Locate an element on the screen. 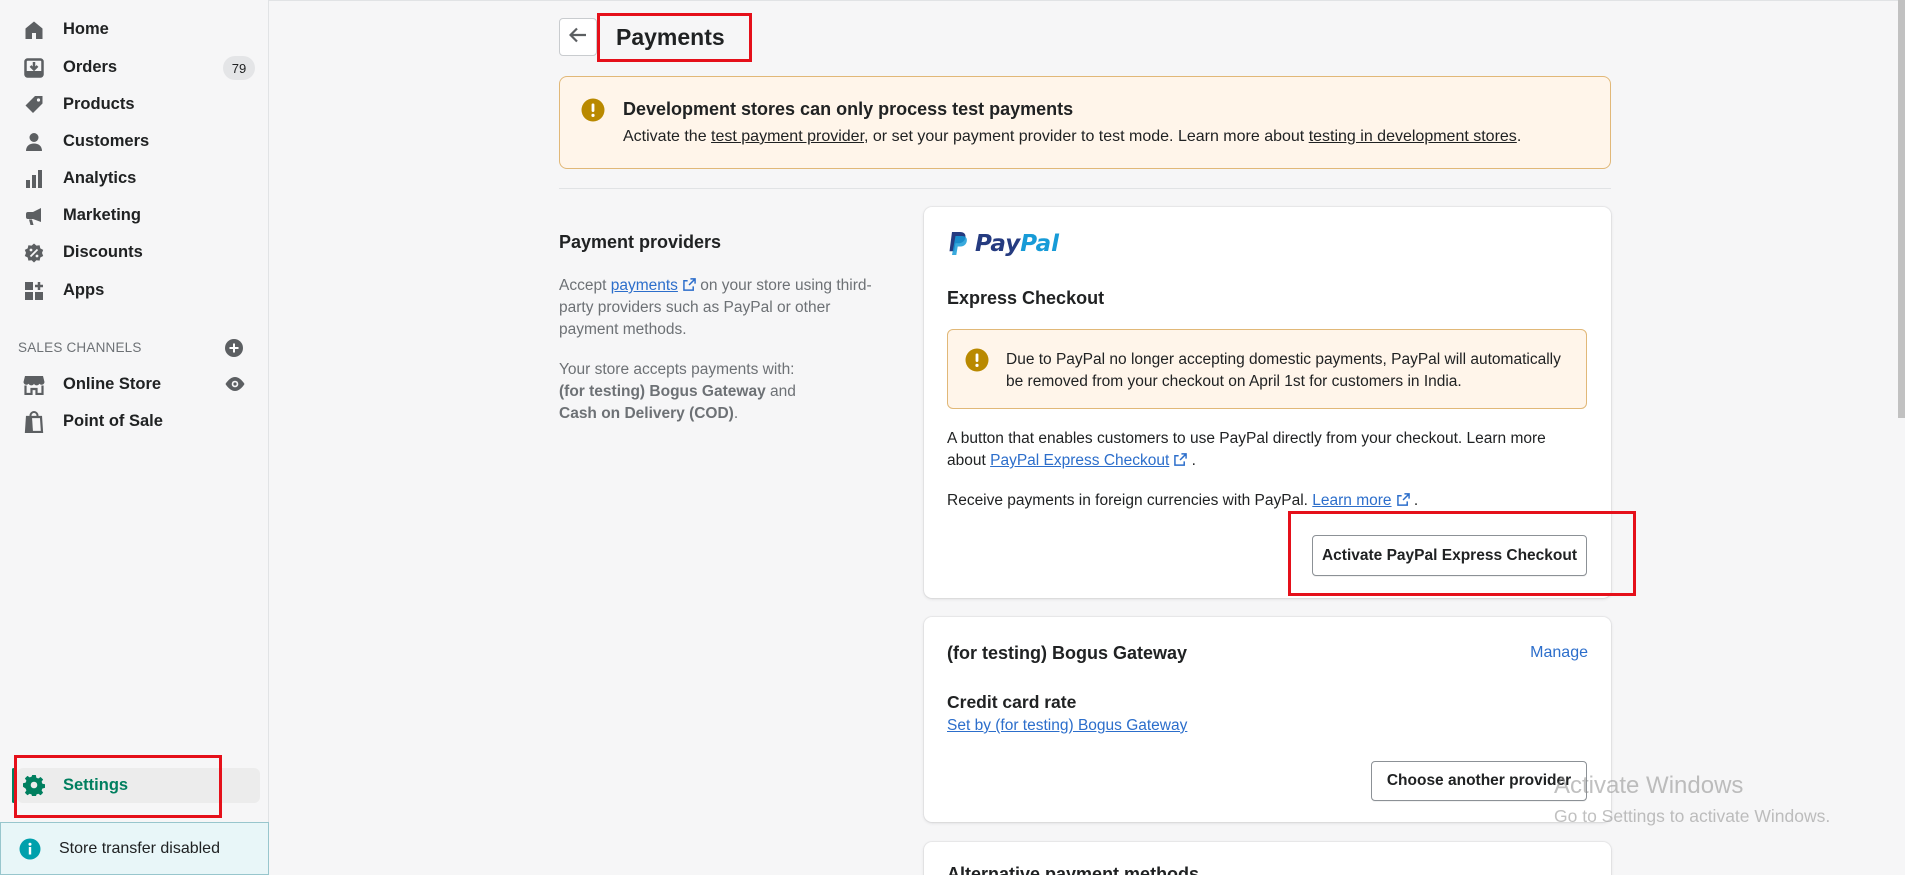 This screenshot has height=875, width=1905. eye-icon is located at coordinates (235, 384).